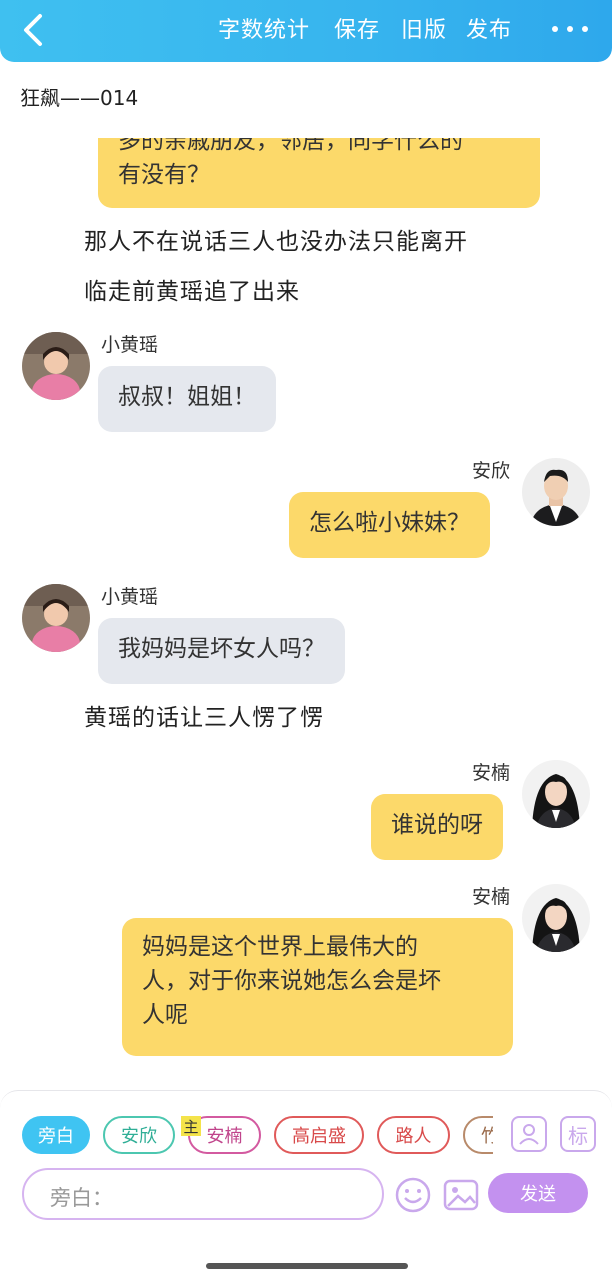 This screenshot has width=612, height=1280. Describe the element at coordinates (424, 28) in the screenshot. I see `old-version-button: 旧版` at that location.